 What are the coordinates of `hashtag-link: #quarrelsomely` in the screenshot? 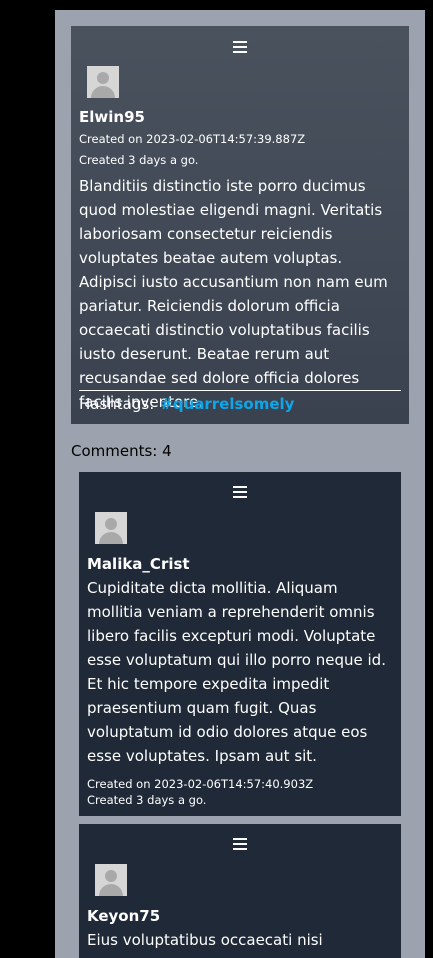 It's located at (227, 404).